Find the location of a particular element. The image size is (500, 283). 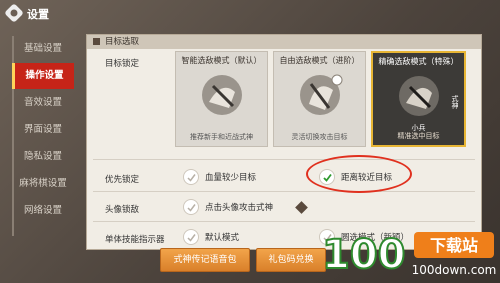

gift-code-button: 礼包码兑换 is located at coordinates (291, 260).